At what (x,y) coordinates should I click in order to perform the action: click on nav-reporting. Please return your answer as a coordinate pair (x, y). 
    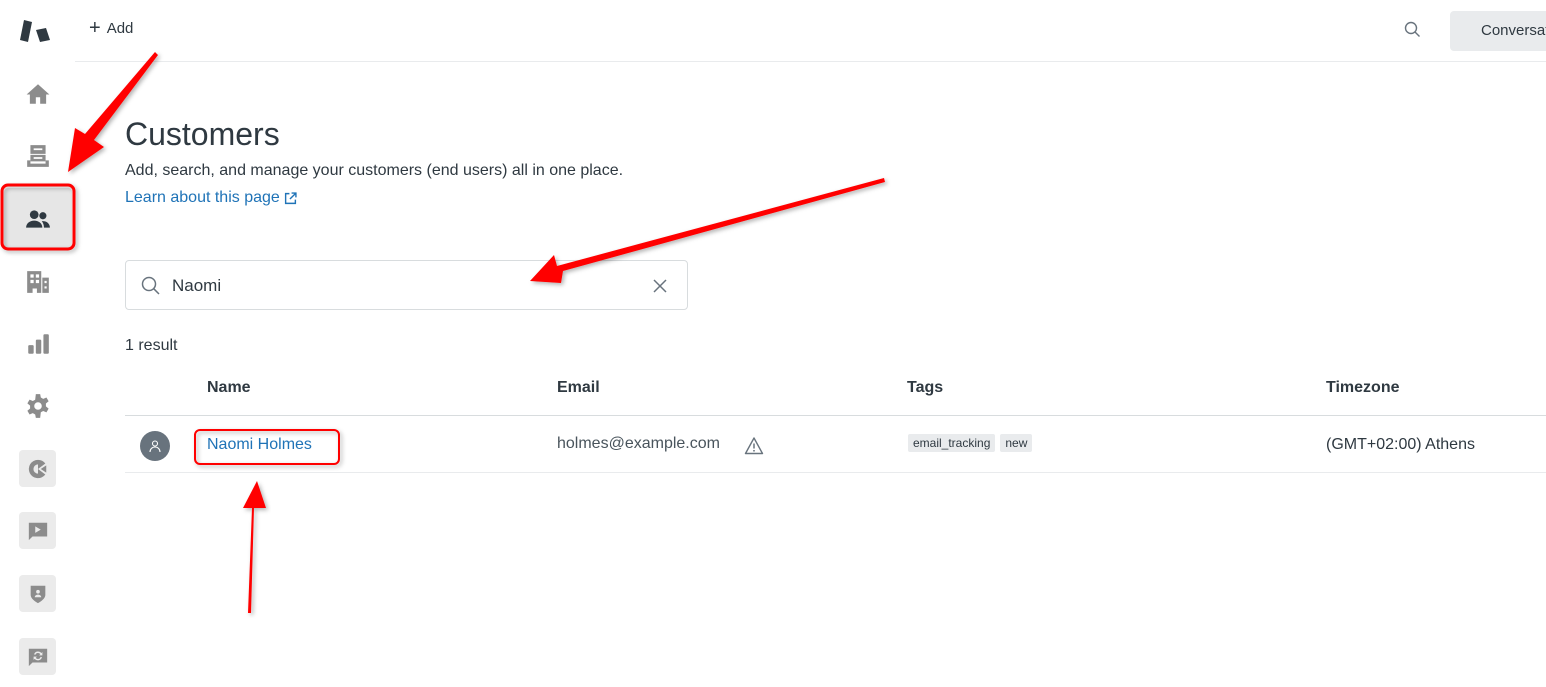
    Looking at the image, I should click on (38, 344).